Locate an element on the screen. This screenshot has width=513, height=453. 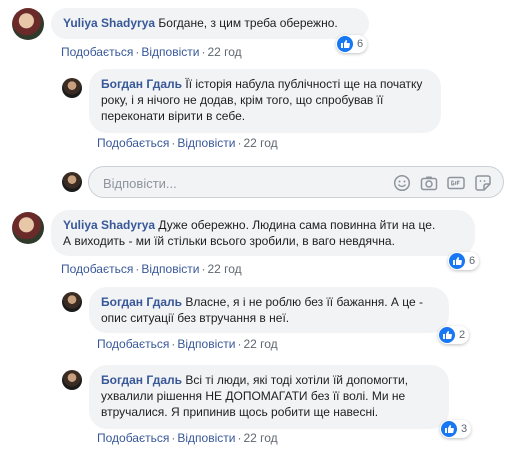
comment-text-line: опис ситуації без втручання в неї. is located at coordinates (195, 318).